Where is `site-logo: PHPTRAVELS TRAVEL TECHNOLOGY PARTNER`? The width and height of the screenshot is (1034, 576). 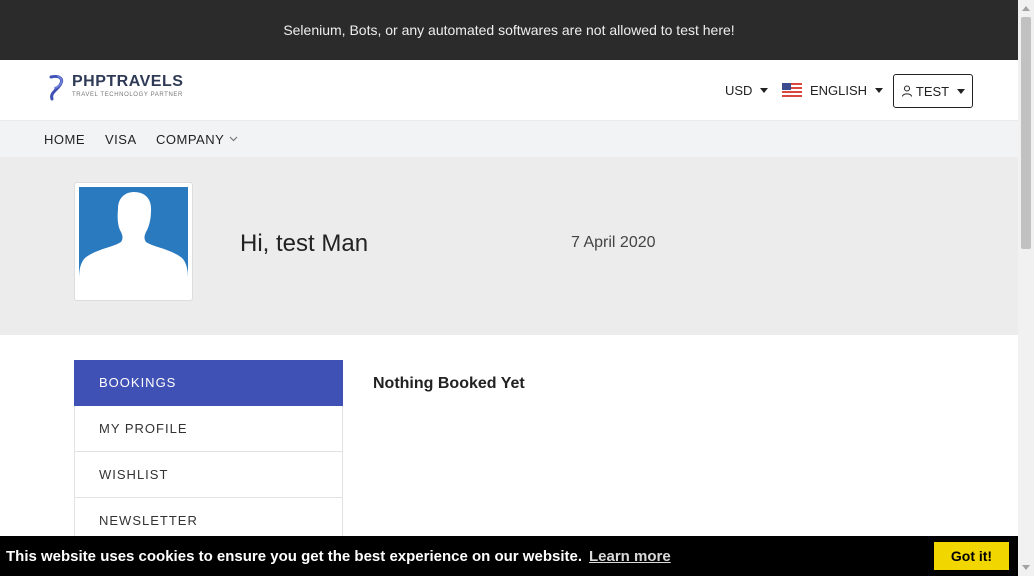
site-logo: PHPTRAVELS TRAVEL TECHNOLOGY PARTNER is located at coordinates (114, 87).